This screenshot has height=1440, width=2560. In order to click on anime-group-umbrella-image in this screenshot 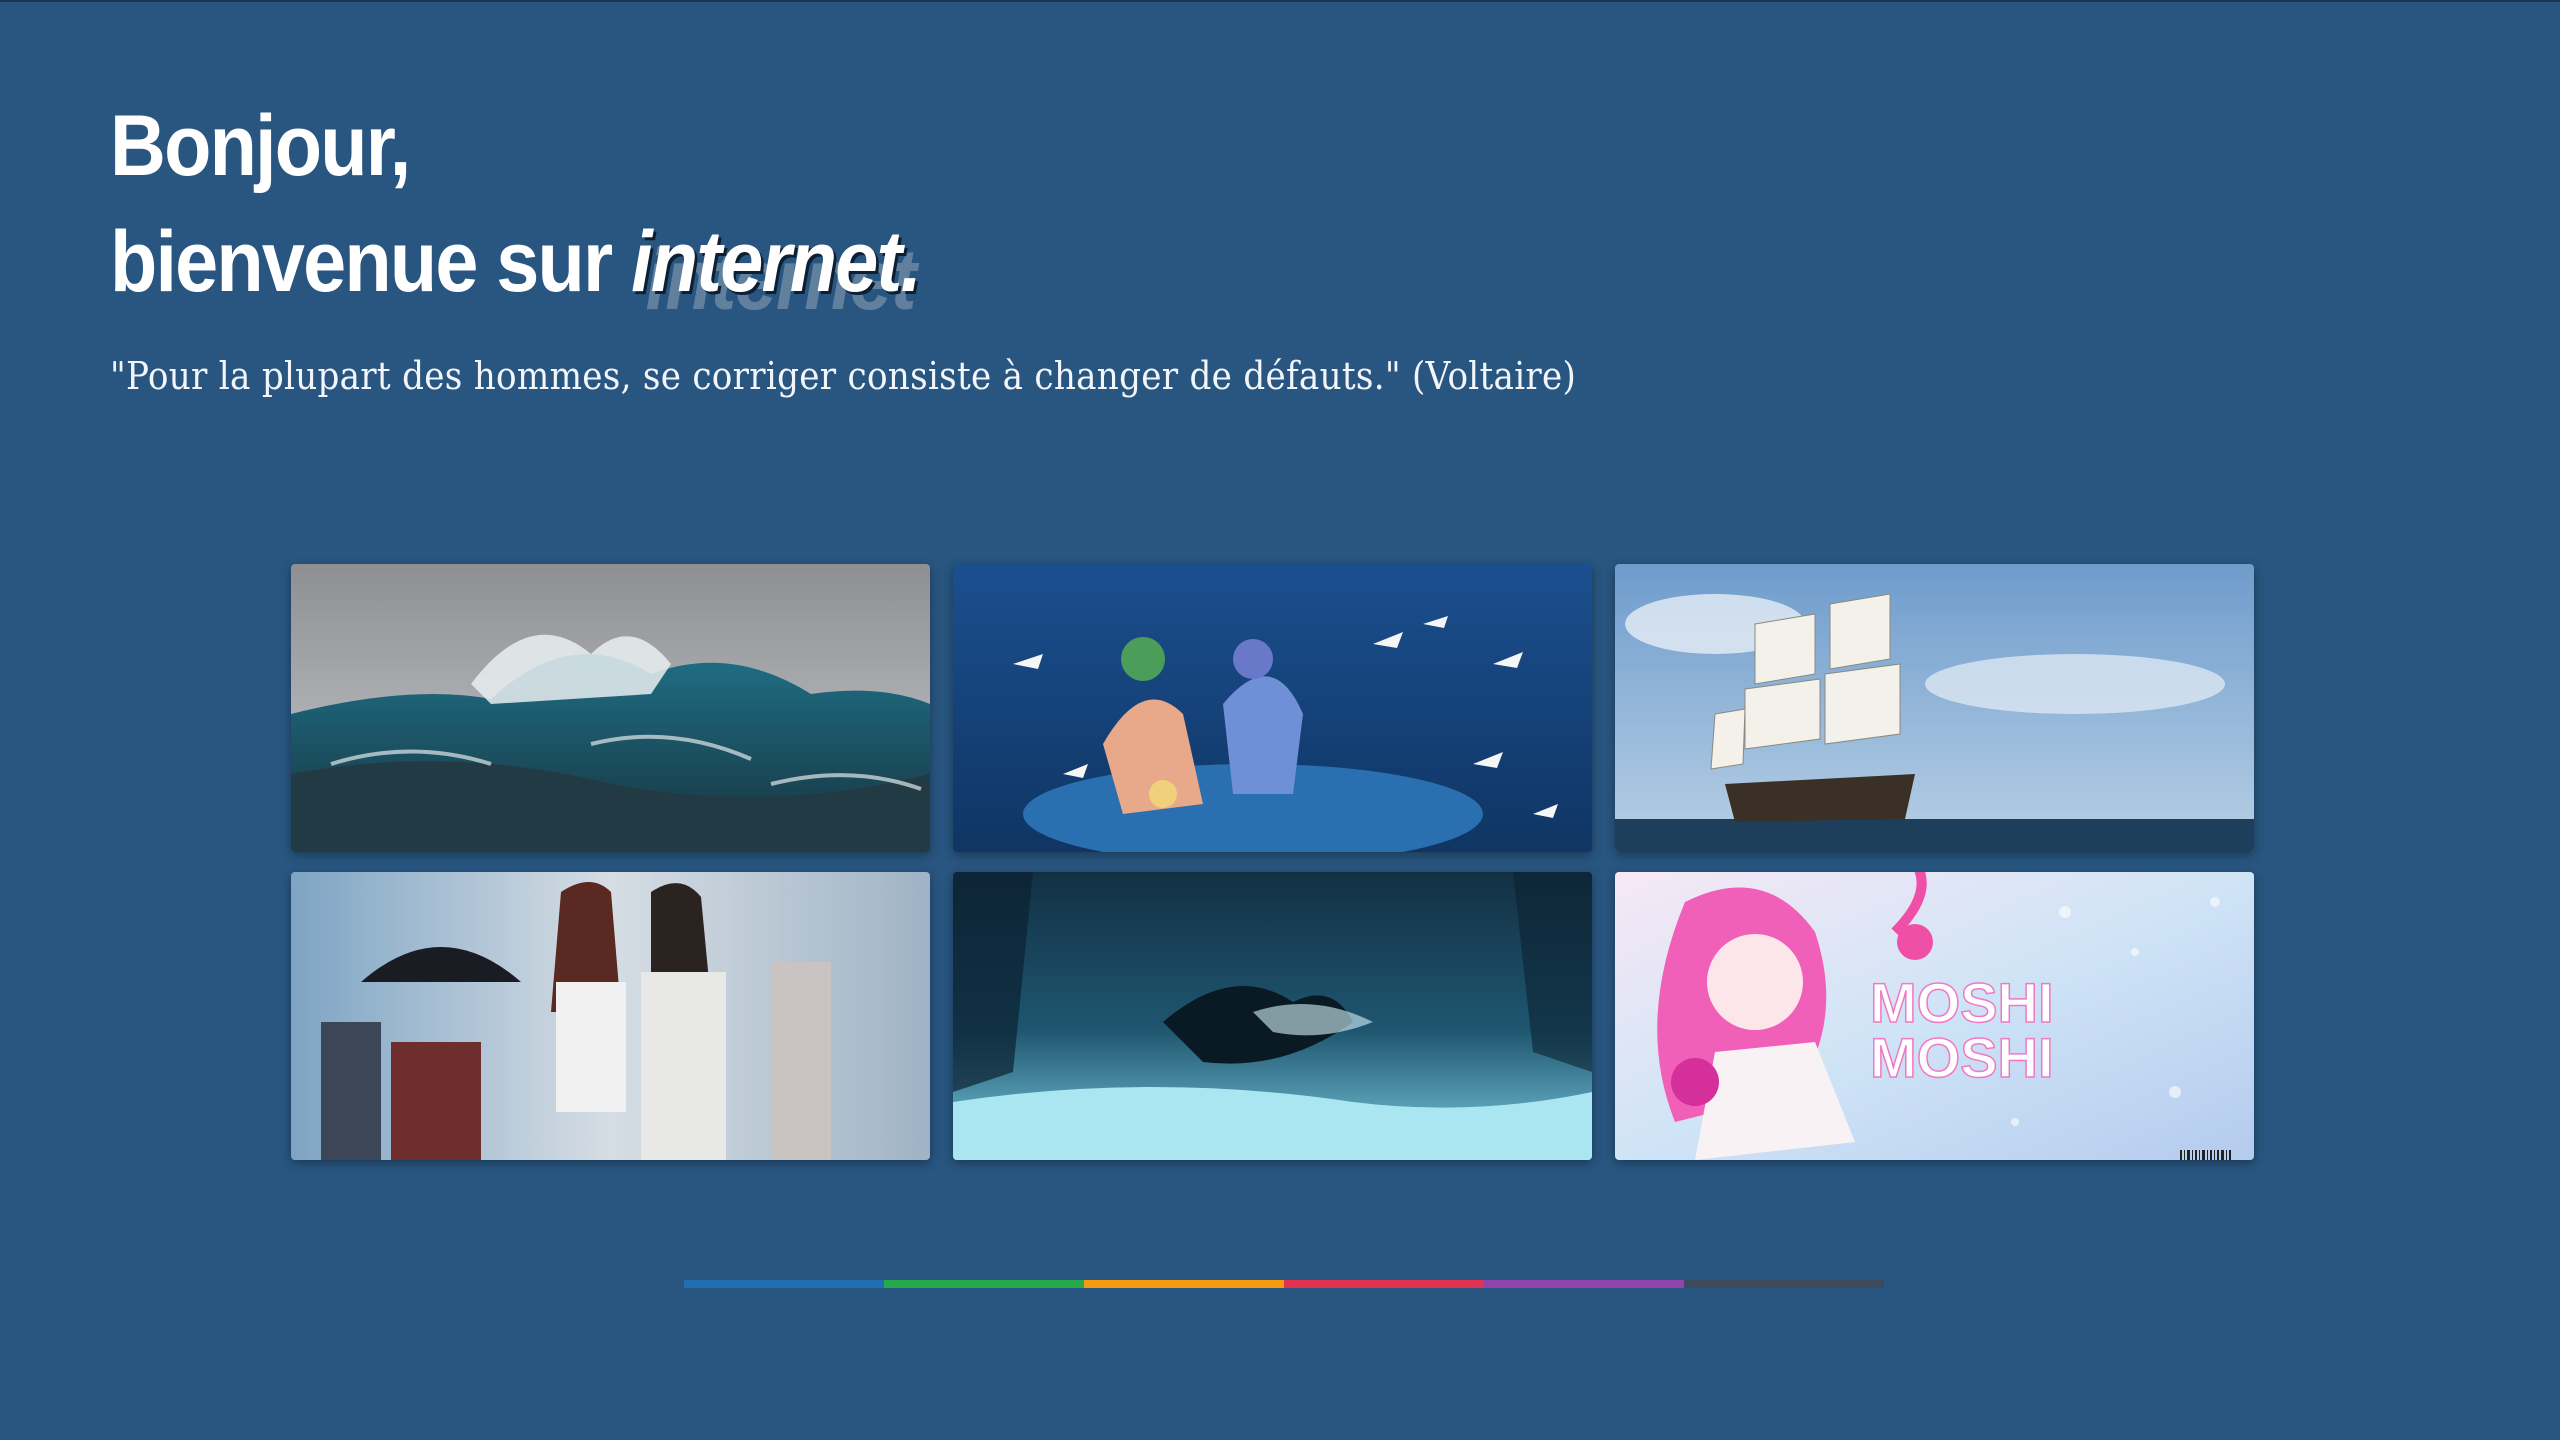, I will do `click(610, 1016)`.